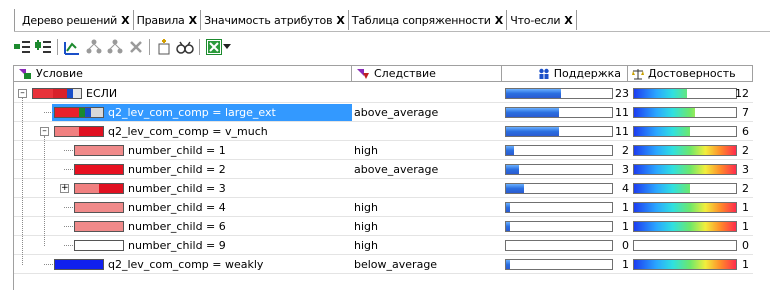  I want to click on support-value: 4, so click(625, 188).